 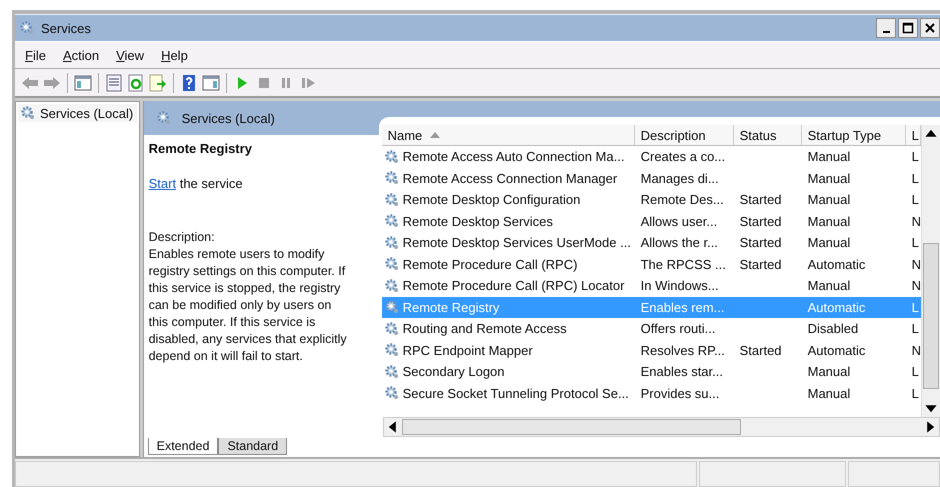 I want to click on maximize-button, so click(x=908, y=28).